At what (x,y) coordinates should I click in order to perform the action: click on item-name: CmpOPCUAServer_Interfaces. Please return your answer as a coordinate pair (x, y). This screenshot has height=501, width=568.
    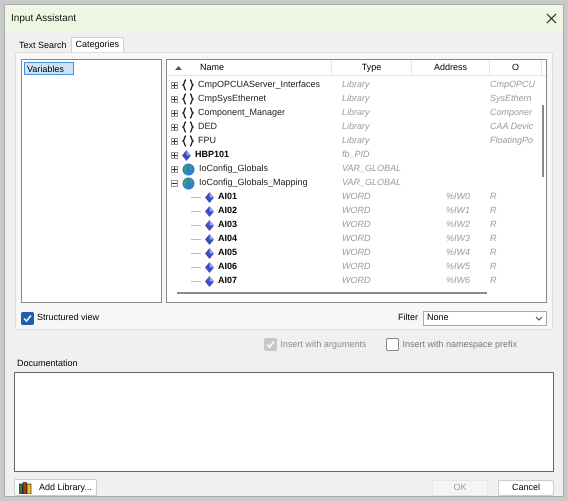
    Looking at the image, I should click on (259, 85).